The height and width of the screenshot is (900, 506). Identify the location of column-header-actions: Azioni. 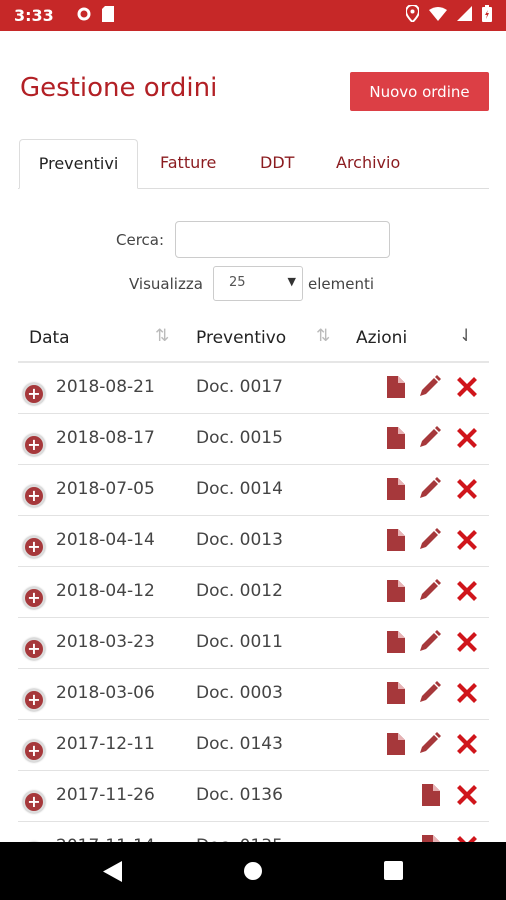
(381, 338).